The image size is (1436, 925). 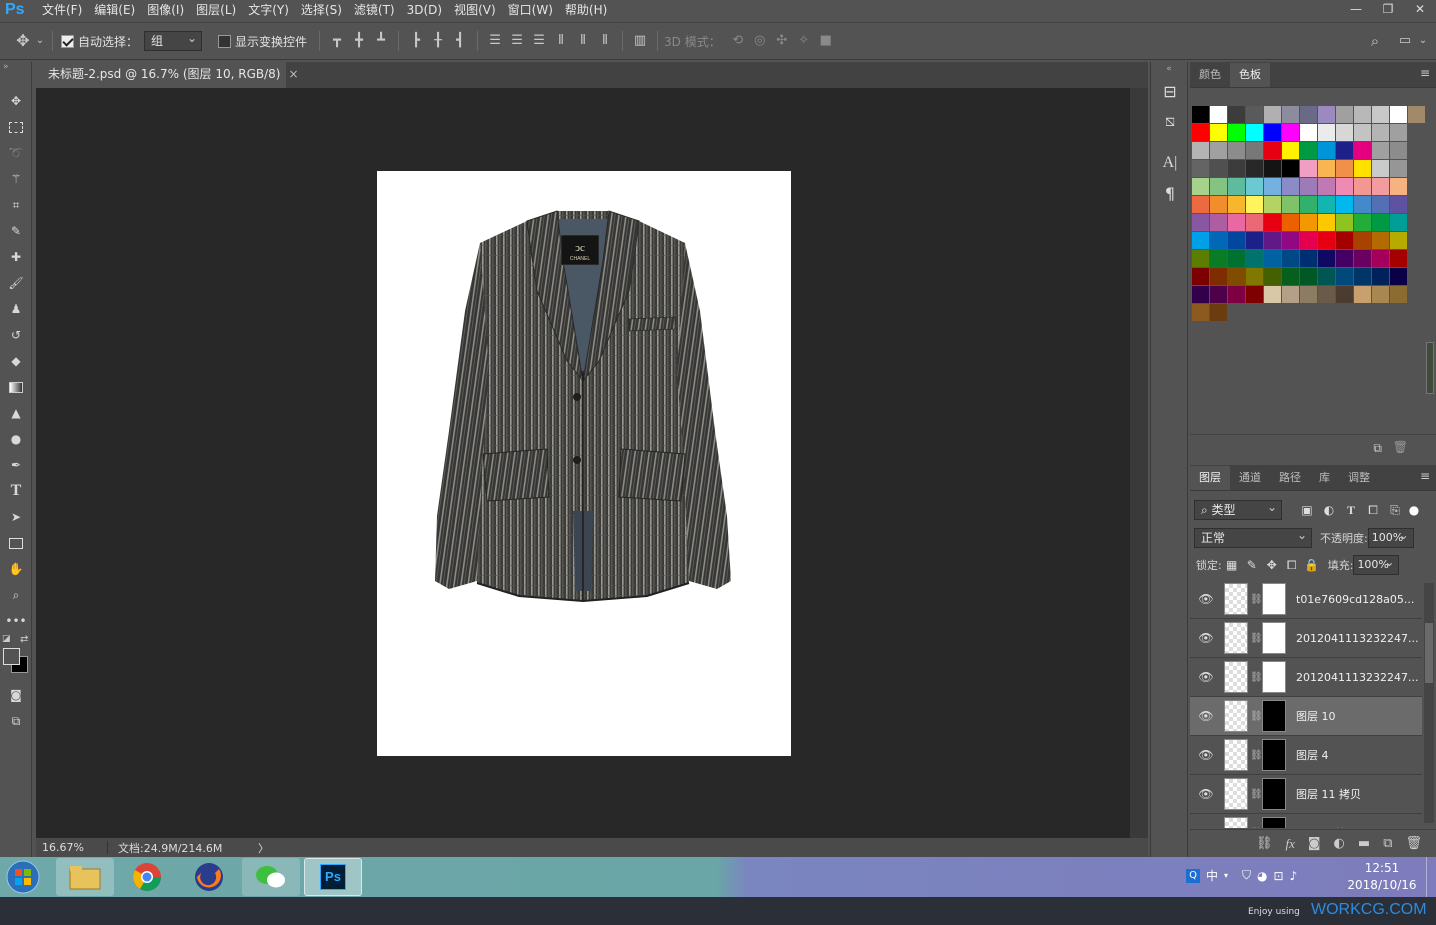 What do you see at coordinates (16, 257) in the screenshot?
I see `healing-brush-tool-icon: ✚` at bounding box center [16, 257].